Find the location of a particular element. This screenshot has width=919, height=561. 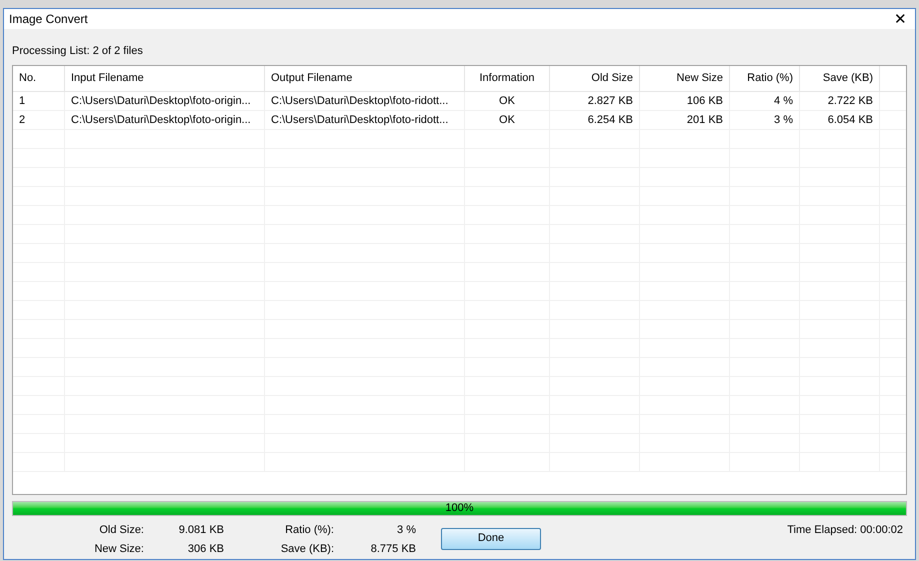

table-cell: 6.054 KB is located at coordinates (840, 119).